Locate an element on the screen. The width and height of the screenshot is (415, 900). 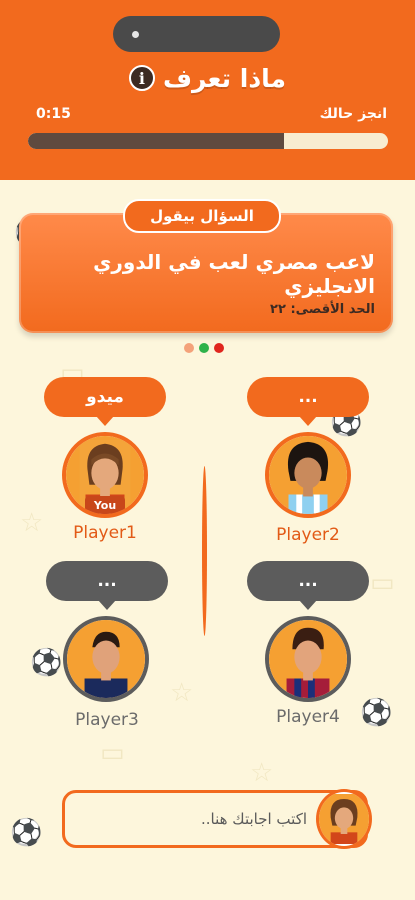
page-title: ماذا تعرف is located at coordinates (224, 78).